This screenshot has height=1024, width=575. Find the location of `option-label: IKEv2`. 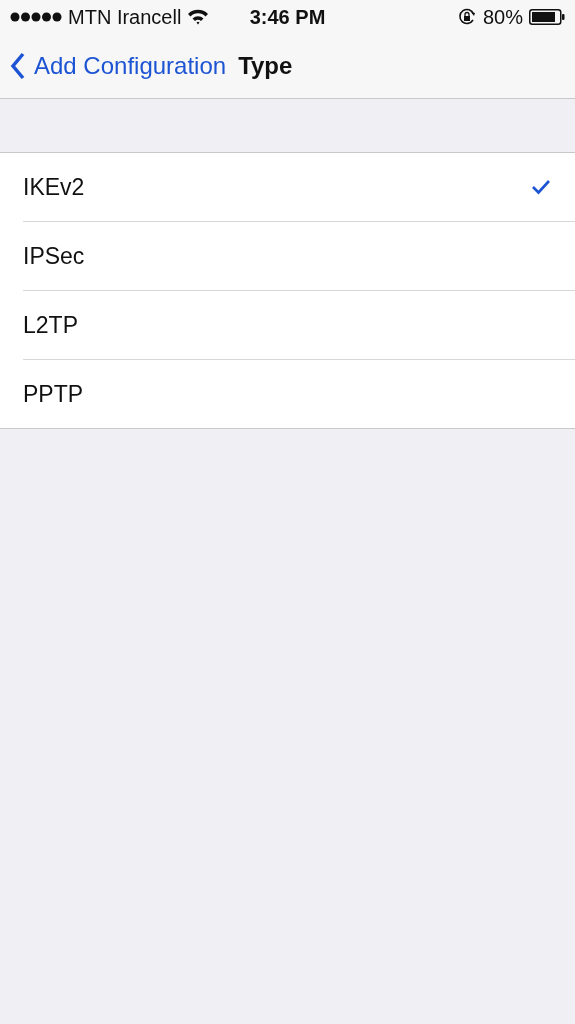

option-label: IKEv2 is located at coordinates (277, 187).